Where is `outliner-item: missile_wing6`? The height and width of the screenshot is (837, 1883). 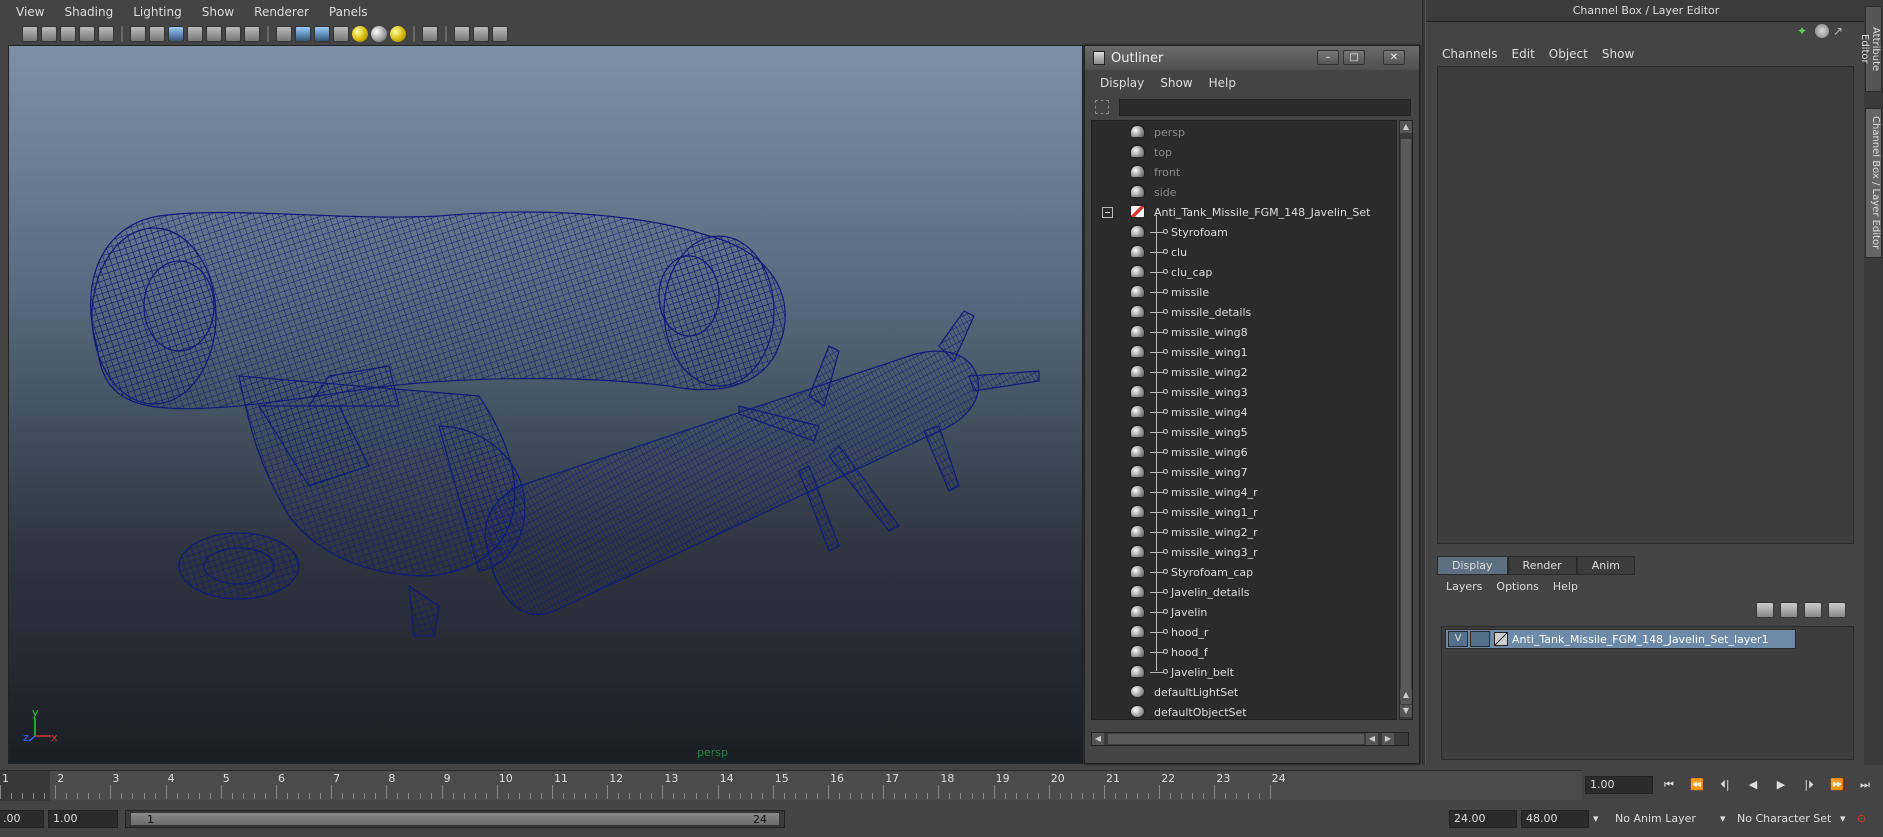
outliner-item: missile_wing6 is located at coordinates (1242, 452).